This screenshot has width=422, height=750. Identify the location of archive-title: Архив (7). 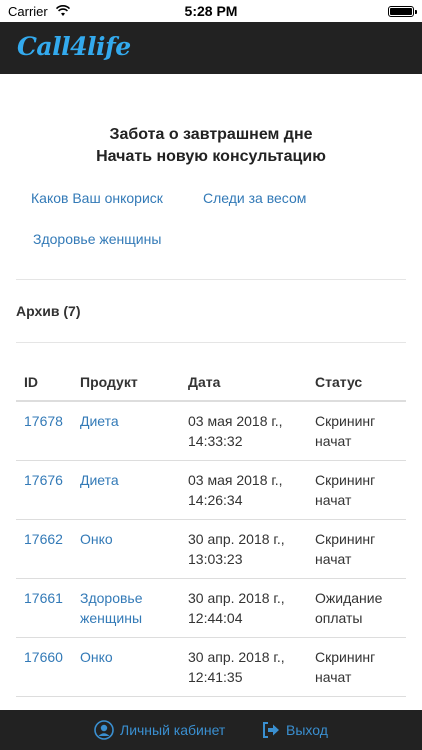
(48, 311).